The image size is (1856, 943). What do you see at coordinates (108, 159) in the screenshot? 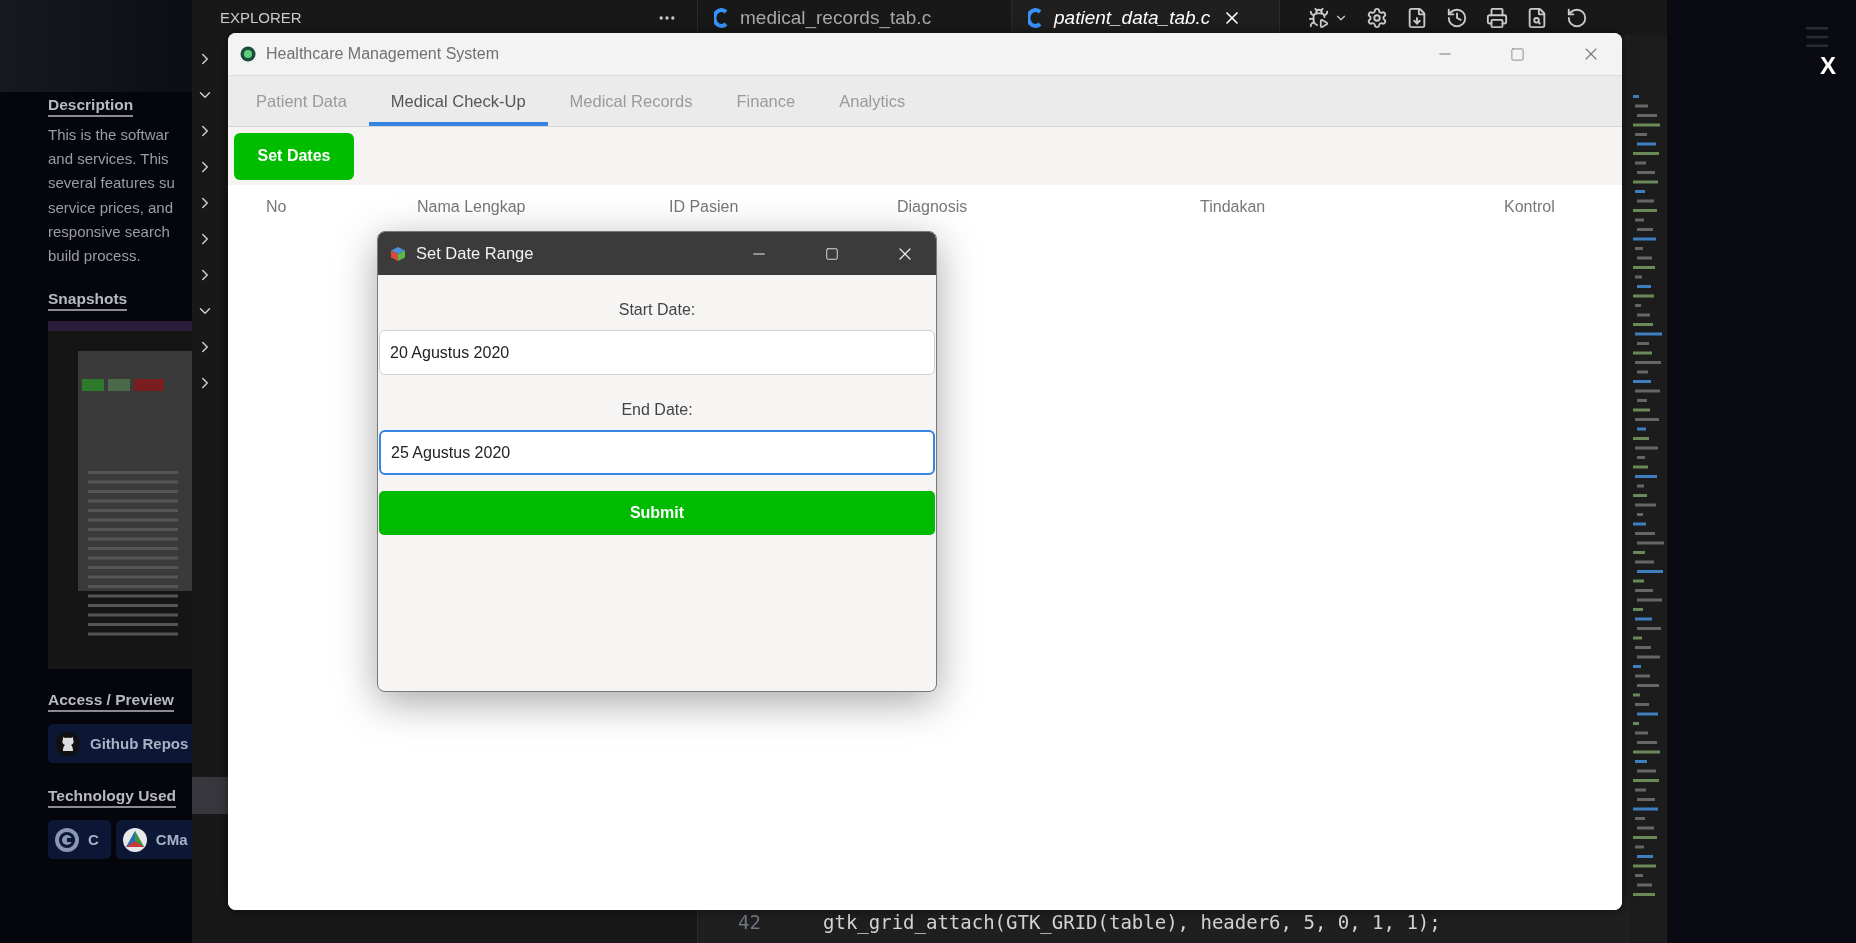
I see `description-text: and services. This` at bounding box center [108, 159].